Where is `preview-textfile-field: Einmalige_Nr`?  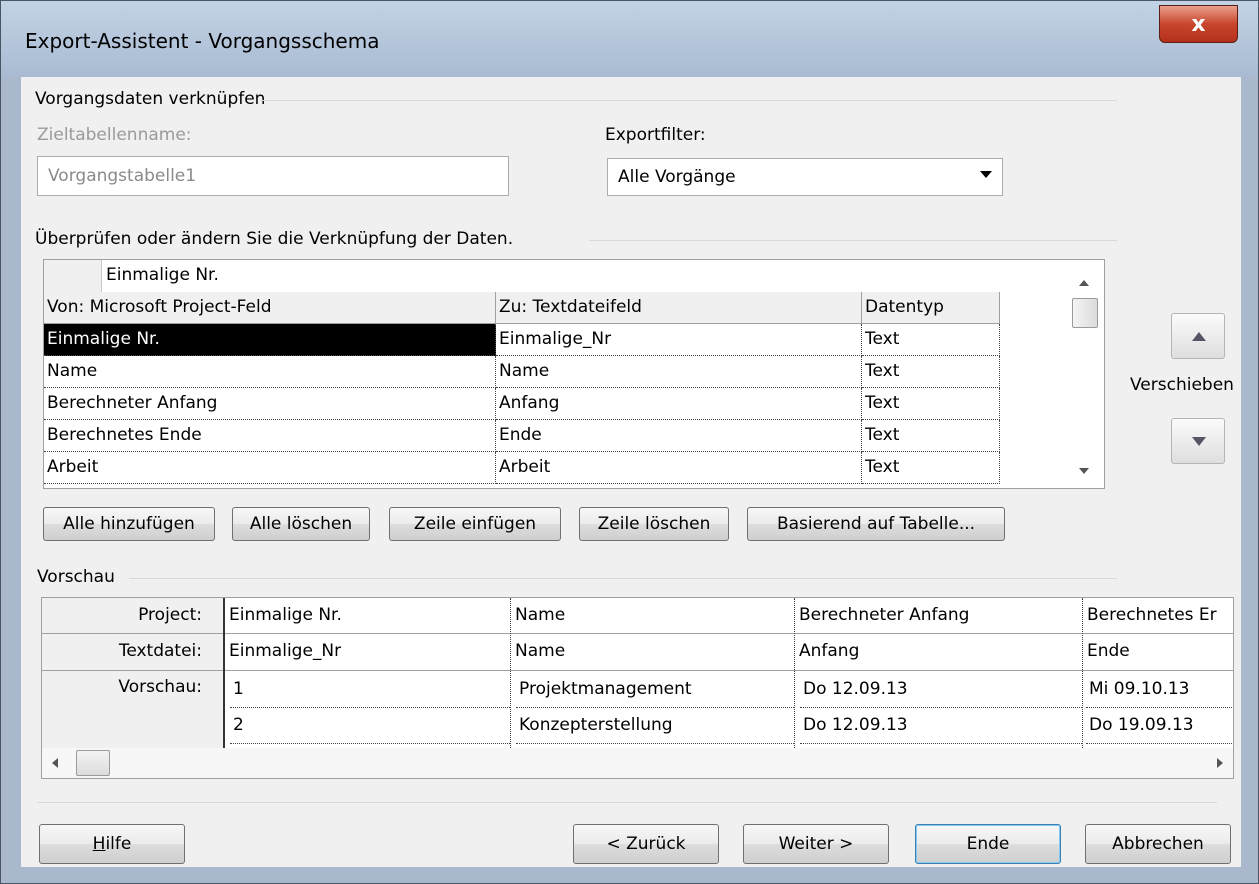 preview-textfile-field: Einmalige_Nr is located at coordinates (285, 651).